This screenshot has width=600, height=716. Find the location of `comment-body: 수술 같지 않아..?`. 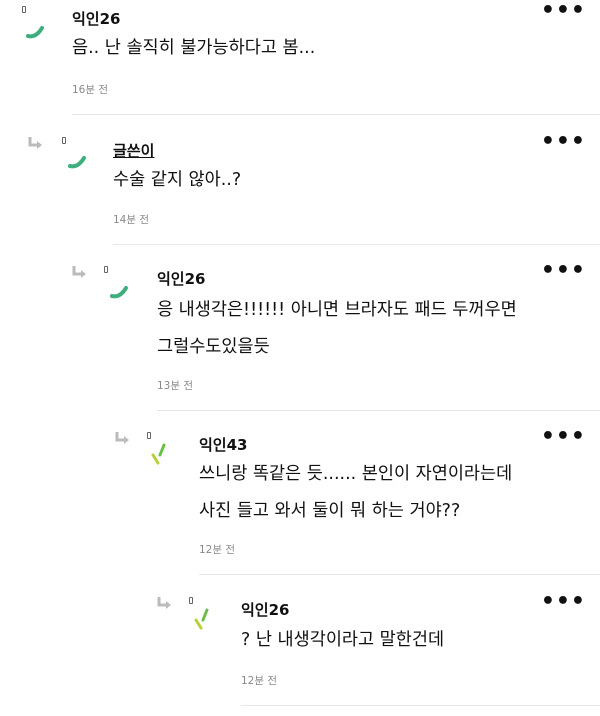

comment-body: 수술 같지 않아..? is located at coordinates (177, 180).